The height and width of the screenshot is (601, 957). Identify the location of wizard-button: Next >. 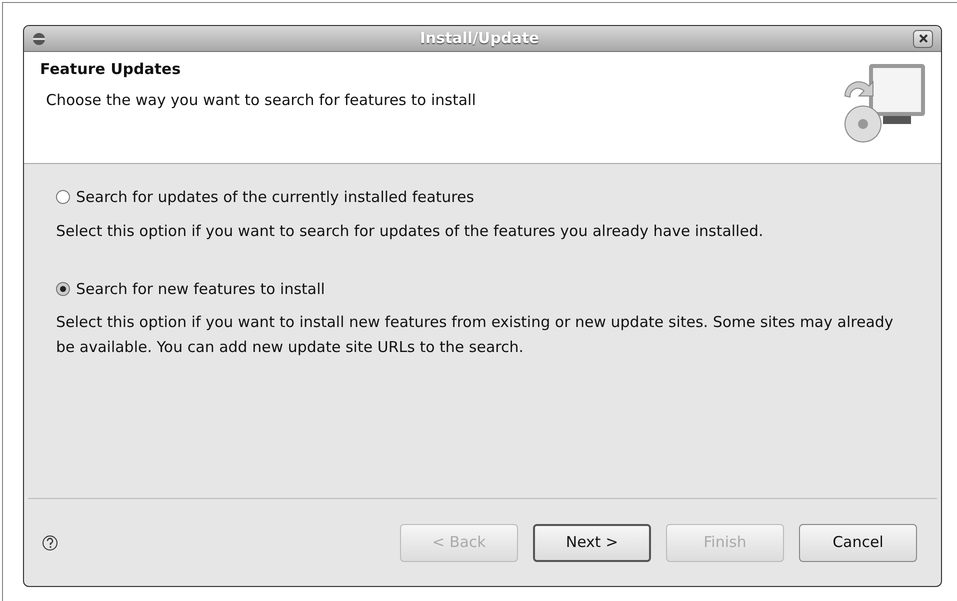
(592, 543).